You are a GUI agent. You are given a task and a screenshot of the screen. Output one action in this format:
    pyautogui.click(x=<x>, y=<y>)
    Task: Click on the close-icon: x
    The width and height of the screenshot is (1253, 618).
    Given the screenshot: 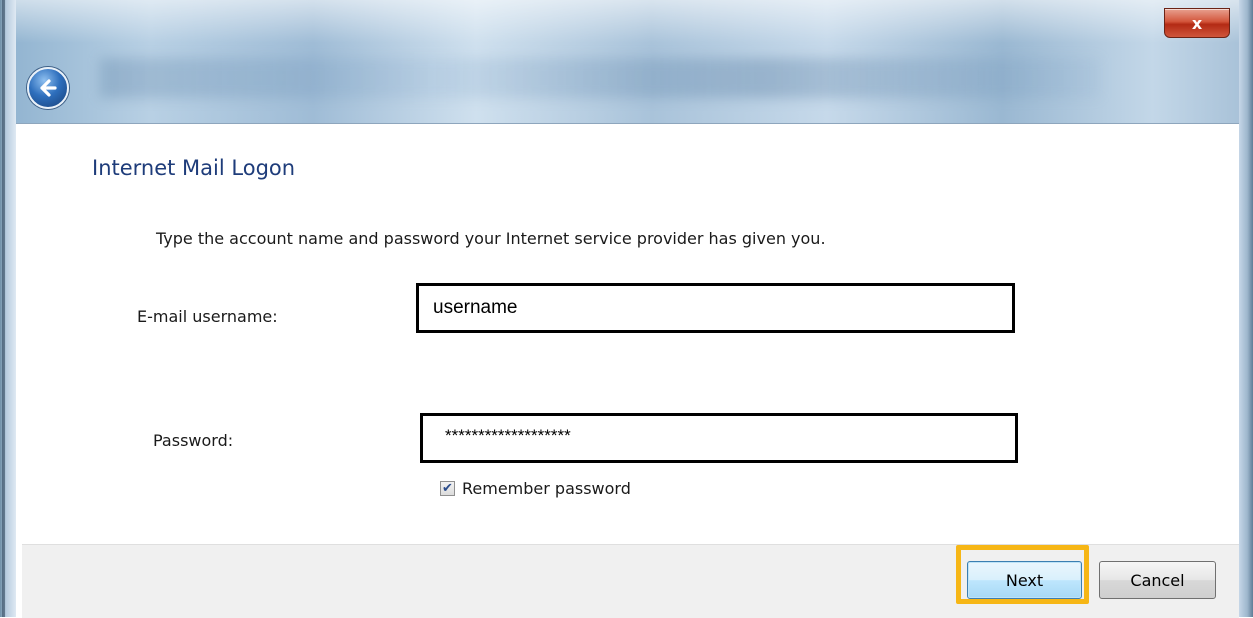 What is the action you would take?
    pyautogui.click(x=1197, y=23)
    